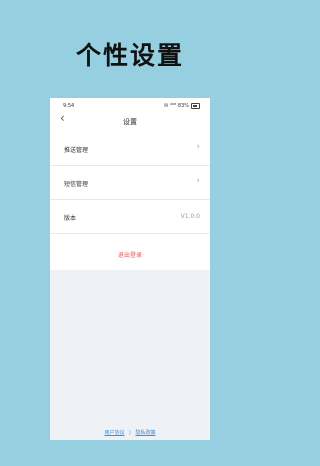 The height and width of the screenshot is (466, 320). Describe the element at coordinates (130, 254) in the screenshot. I see `logout-button: 退出登录` at that location.